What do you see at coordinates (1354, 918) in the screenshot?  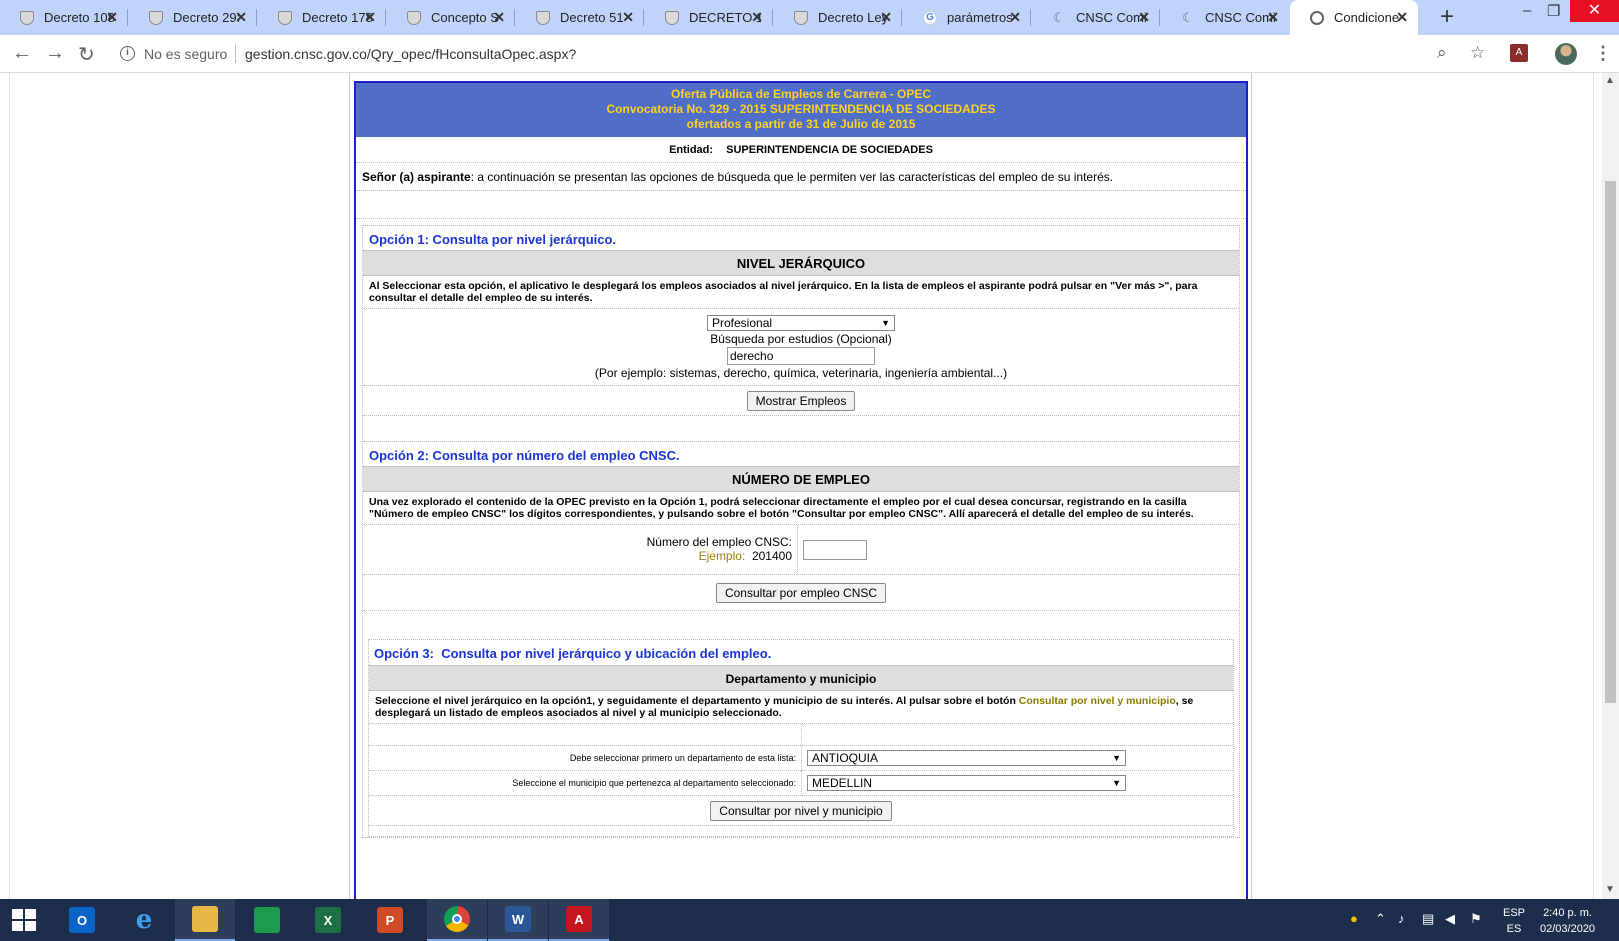 I see `tray-app-icon: ●` at bounding box center [1354, 918].